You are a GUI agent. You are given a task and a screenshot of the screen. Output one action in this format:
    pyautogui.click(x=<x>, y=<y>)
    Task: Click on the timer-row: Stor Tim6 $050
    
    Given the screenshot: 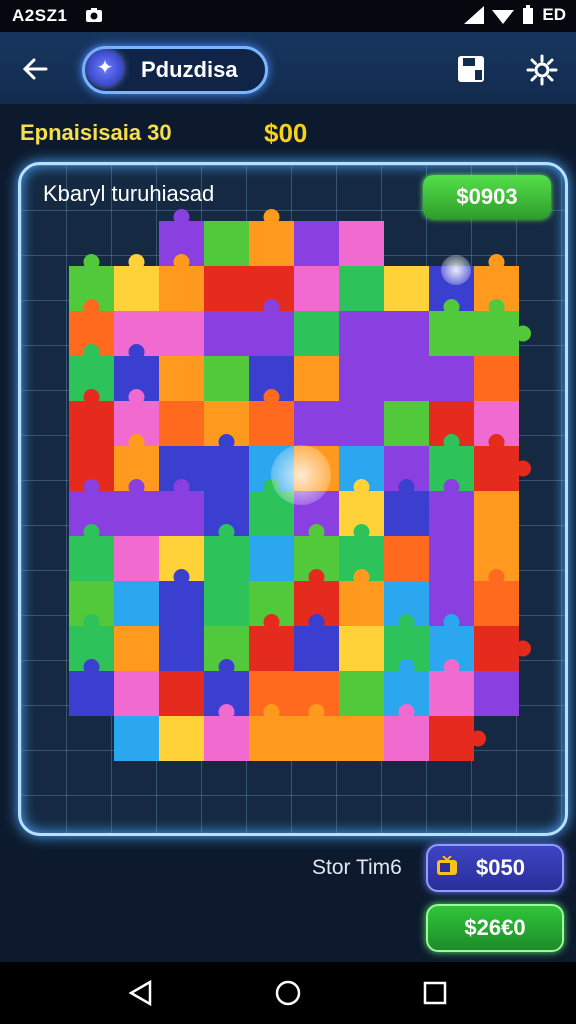 What is the action you would take?
    pyautogui.click(x=288, y=868)
    